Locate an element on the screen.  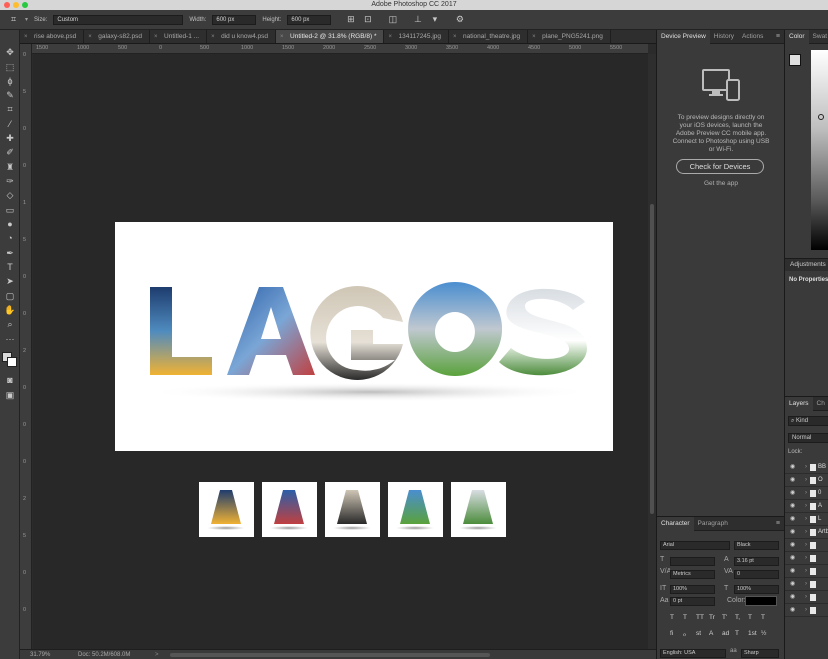
language-select: English: USA is located at coordinates (693, 653).